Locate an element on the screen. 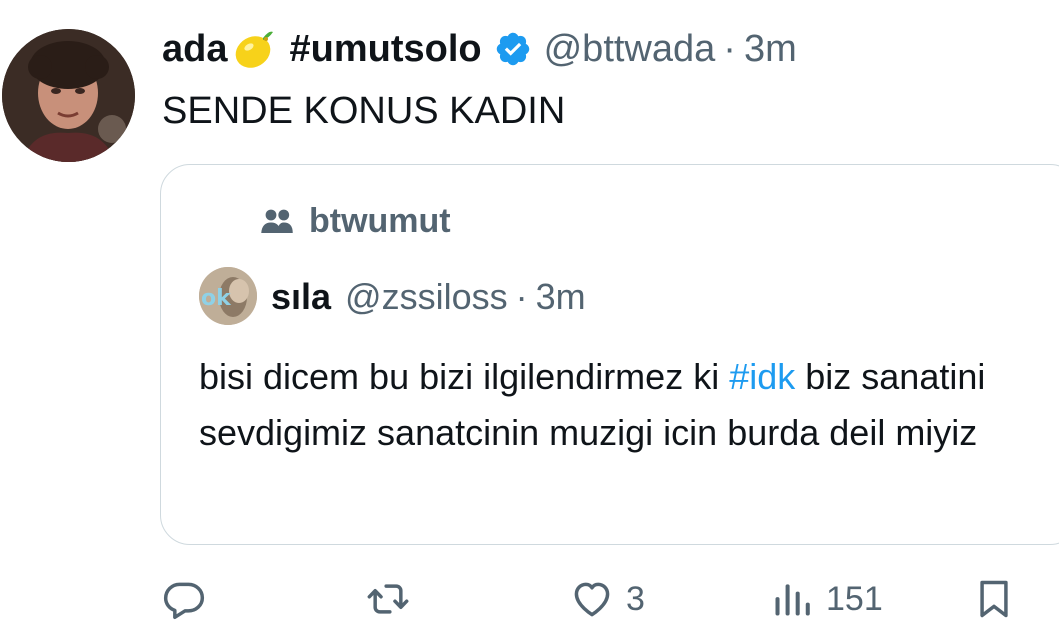  tweet-header: ada #umutsolo @bttwada · 3m is located at coordinates (479, 49).